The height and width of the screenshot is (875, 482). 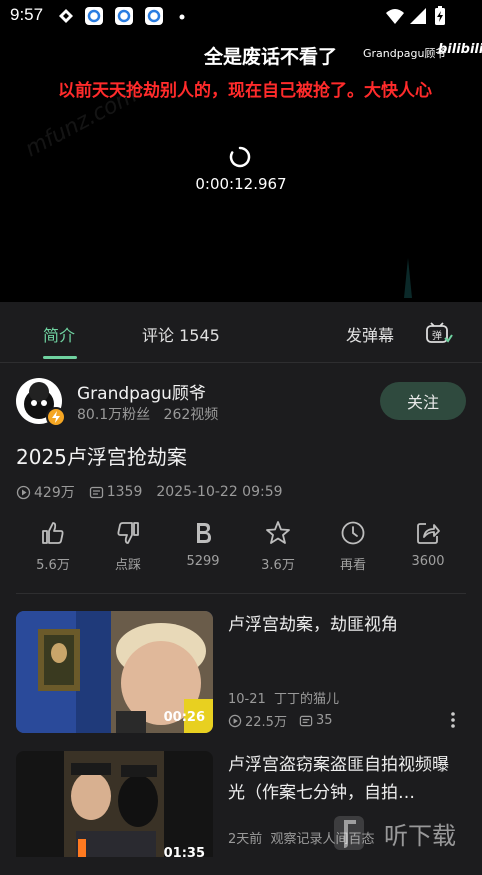 I want to click on recommended-title: 卢浮宫劫案，劫匪视角, so click(x=344, y=625).